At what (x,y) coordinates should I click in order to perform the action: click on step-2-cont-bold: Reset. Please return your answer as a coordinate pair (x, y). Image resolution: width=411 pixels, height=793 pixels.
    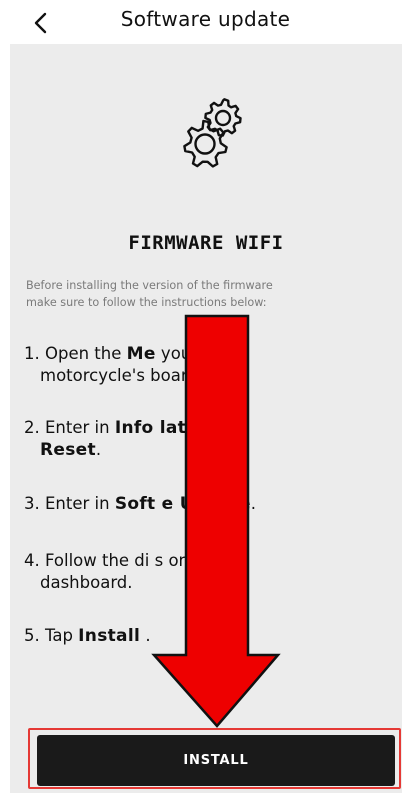
    Looking at the image, I should click on (68, 450).